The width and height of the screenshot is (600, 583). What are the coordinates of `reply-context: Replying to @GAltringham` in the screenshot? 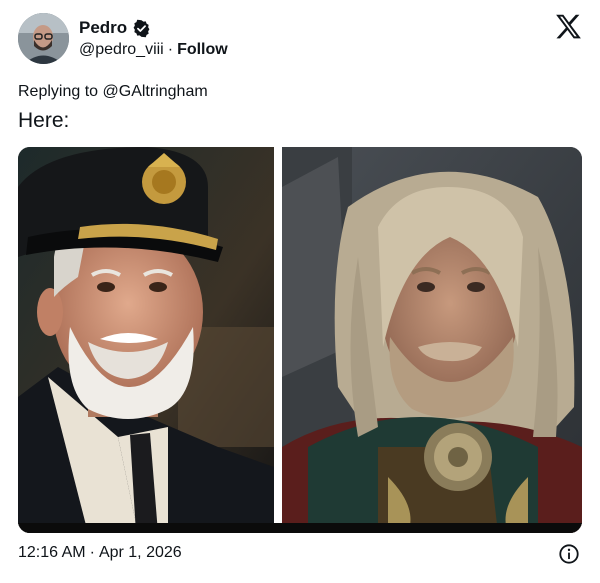 It's located at (113, 92).